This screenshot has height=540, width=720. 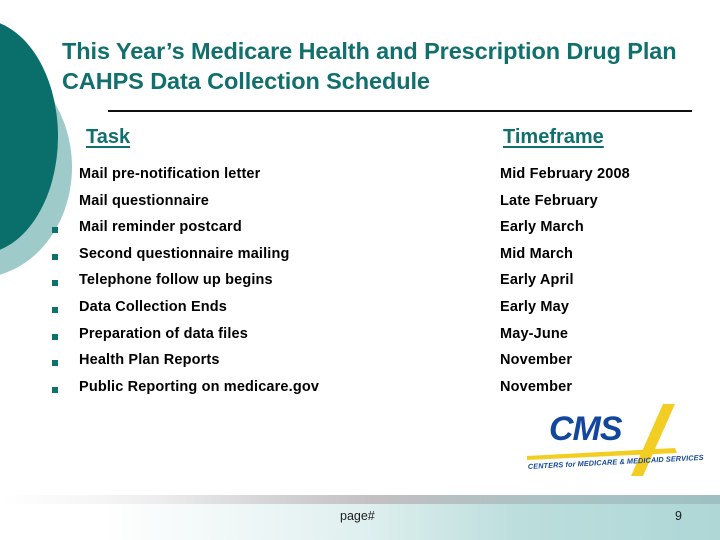 I want to click on task-label: Mail reminder postcard, so click(x=160, y=227).